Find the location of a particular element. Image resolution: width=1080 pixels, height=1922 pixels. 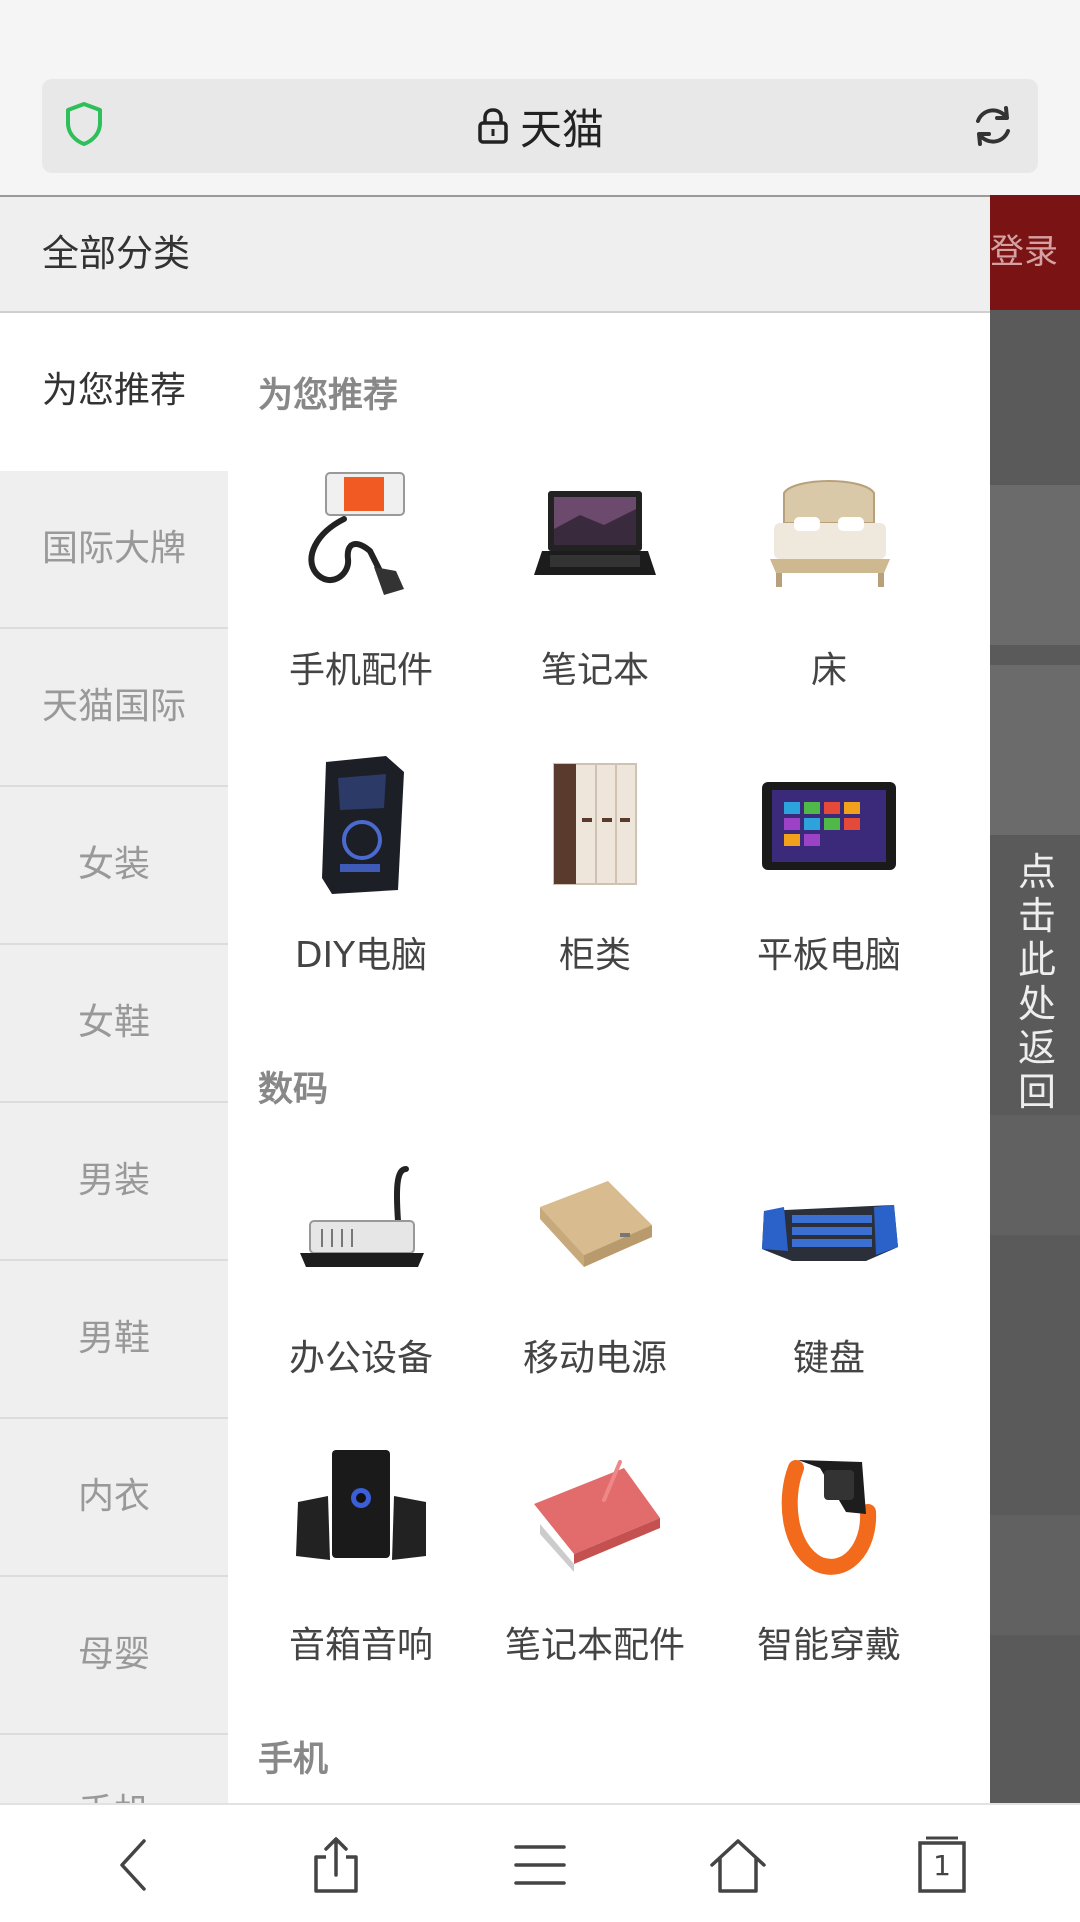

sidebar-item-mother-baby: 母婴 is located at coordinates (114, 1656).